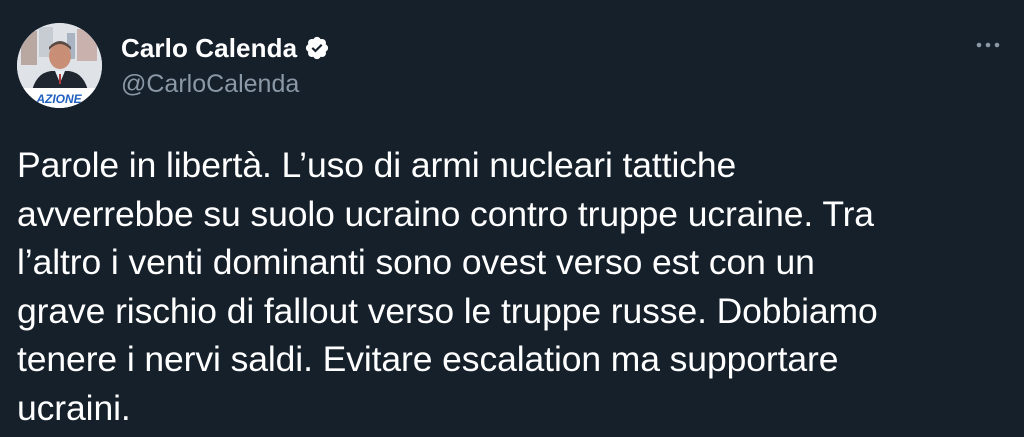 The image size is (1024, 437). Describe the element at coordinates (209, 48) in the screenshot. I see `author-display-name: Carlo Calenda` at that location.